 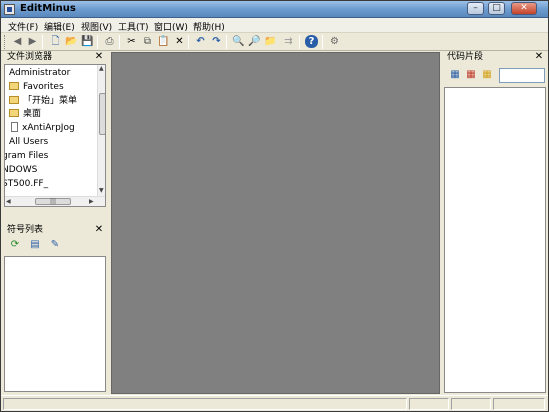 I want to click on vertical-scroll-thumb, so click(x=102, y=114).